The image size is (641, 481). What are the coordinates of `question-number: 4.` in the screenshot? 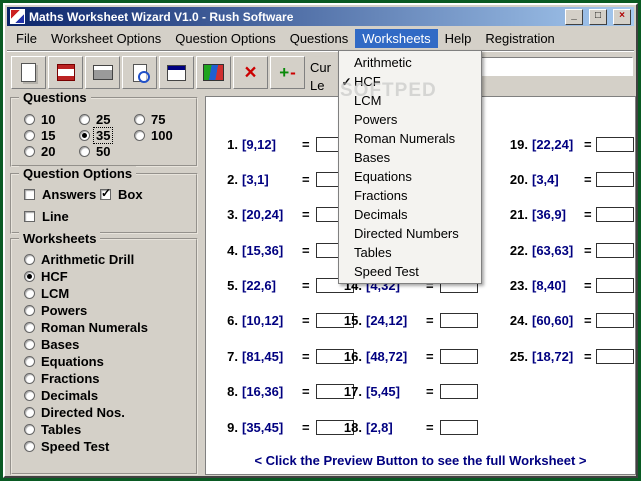 It's located at (232, 250).